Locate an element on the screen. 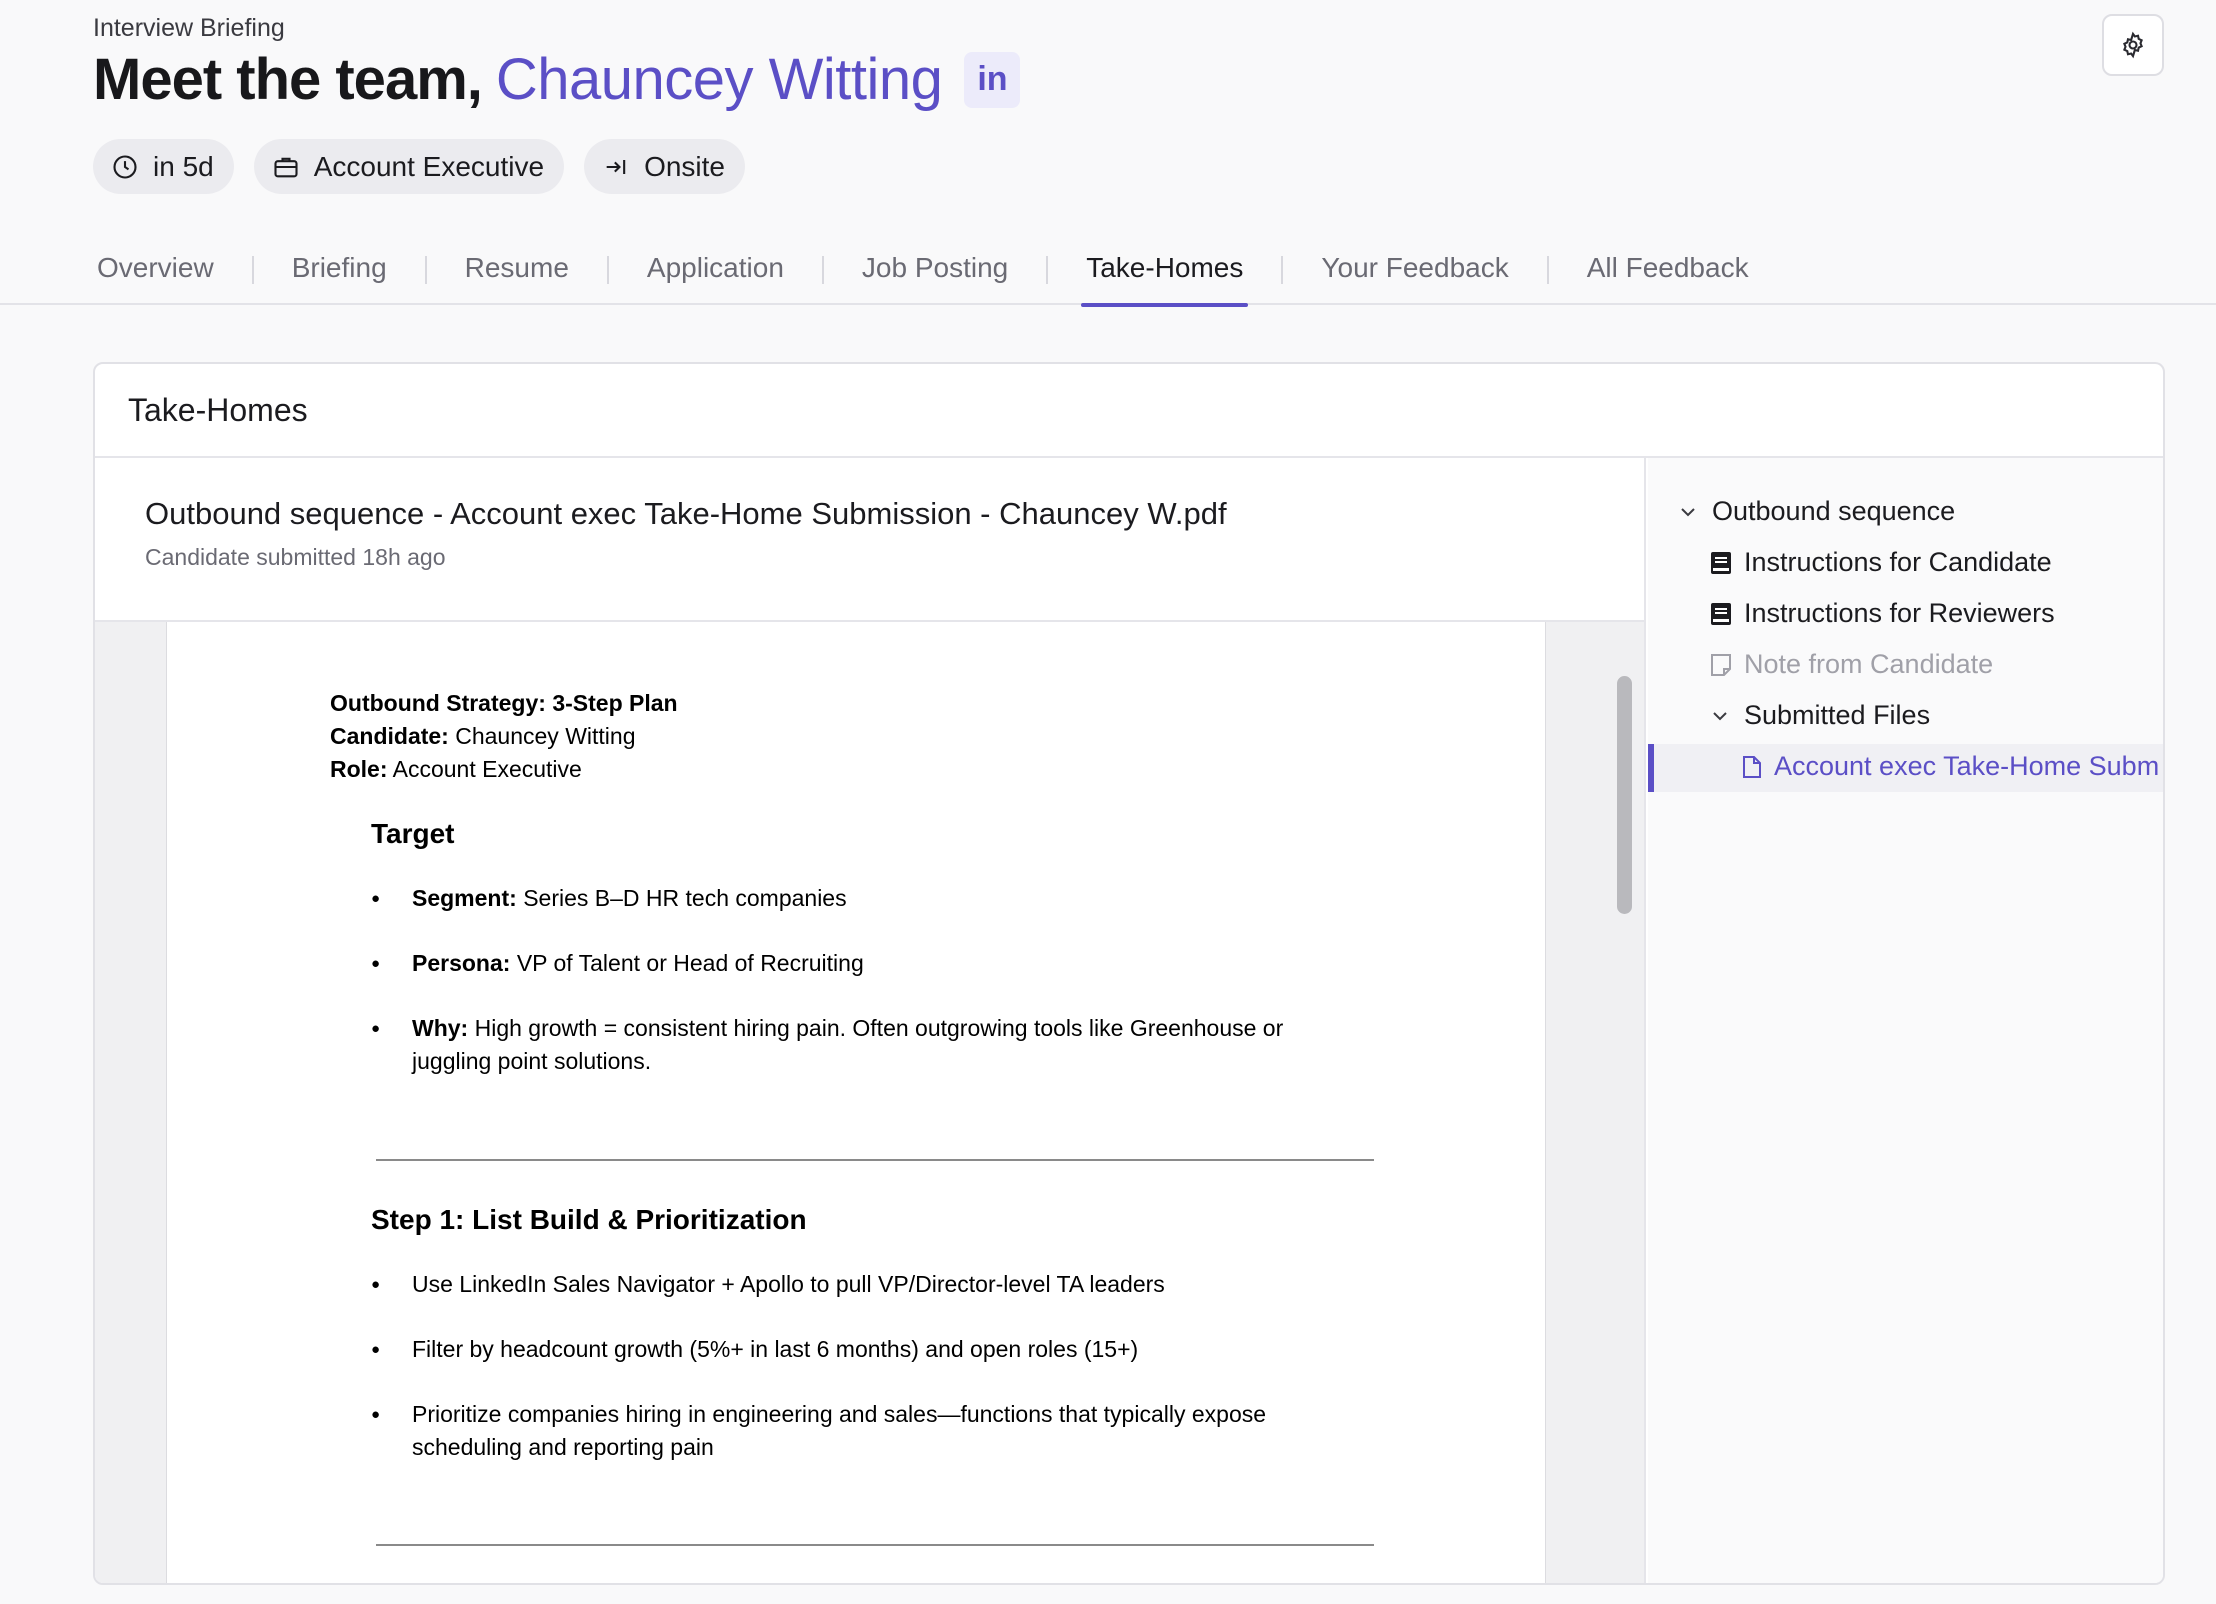 The image size is (2216, 1604). doc-heading-value: 3-Step Plan is located at coordinates (615, 703).